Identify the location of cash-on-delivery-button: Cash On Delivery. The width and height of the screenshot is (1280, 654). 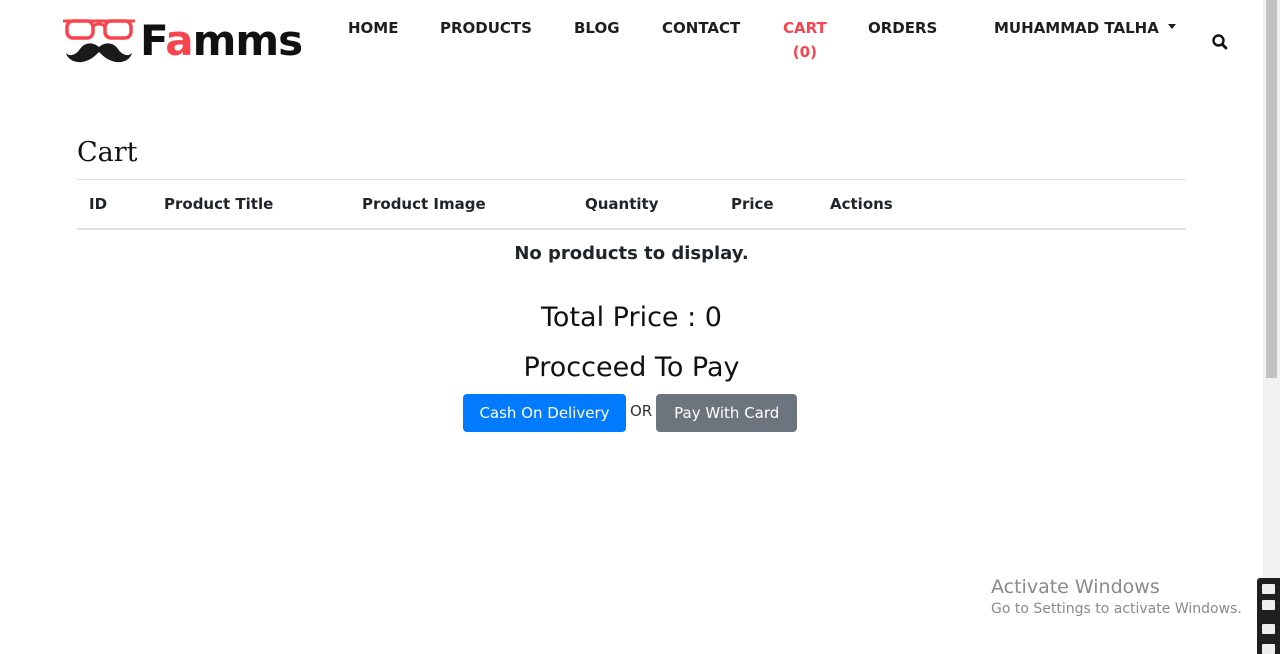
(544, 413).